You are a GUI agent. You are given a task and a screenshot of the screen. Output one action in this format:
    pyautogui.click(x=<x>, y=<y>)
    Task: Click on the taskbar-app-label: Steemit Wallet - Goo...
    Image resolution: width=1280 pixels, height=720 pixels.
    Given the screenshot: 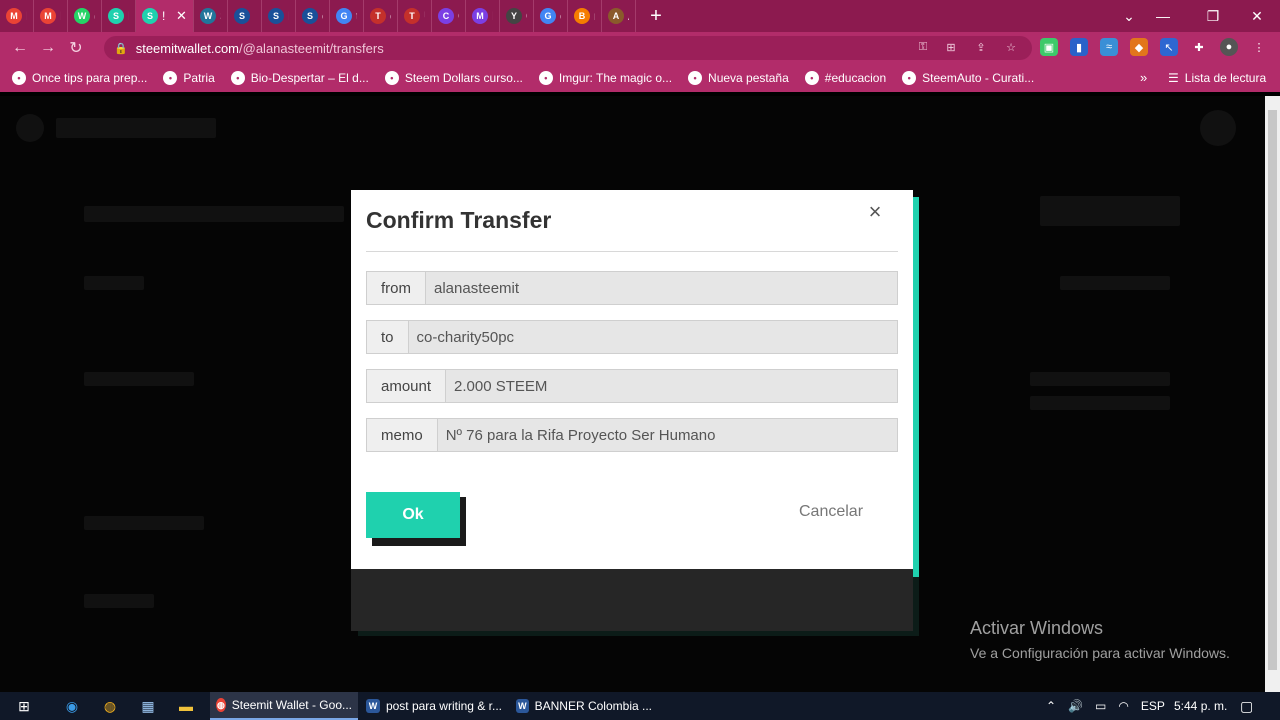 What is the action you would take?
    pyautogui.click(x=291, y=705)
    